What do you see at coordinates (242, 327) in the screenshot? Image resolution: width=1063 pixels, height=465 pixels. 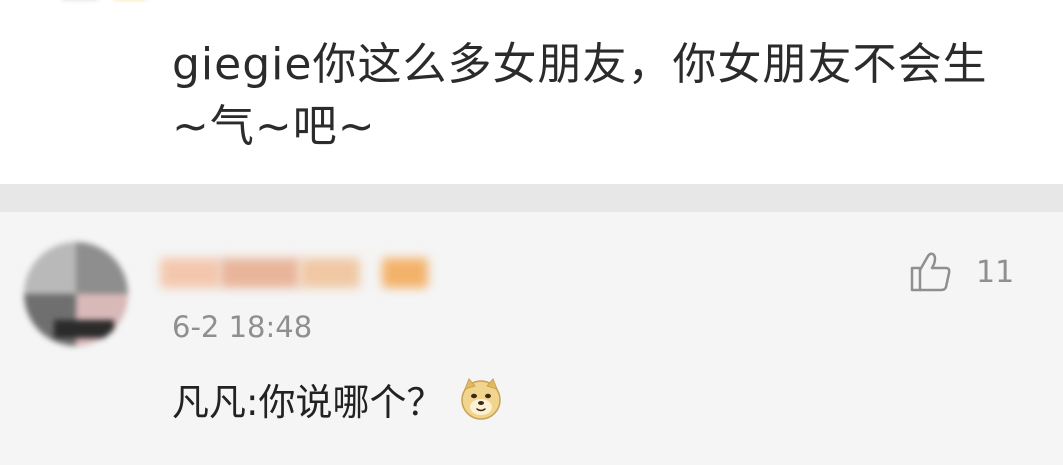 I see `comment-timestamp: 6-2 18:48` at bounding box center [242, 327].